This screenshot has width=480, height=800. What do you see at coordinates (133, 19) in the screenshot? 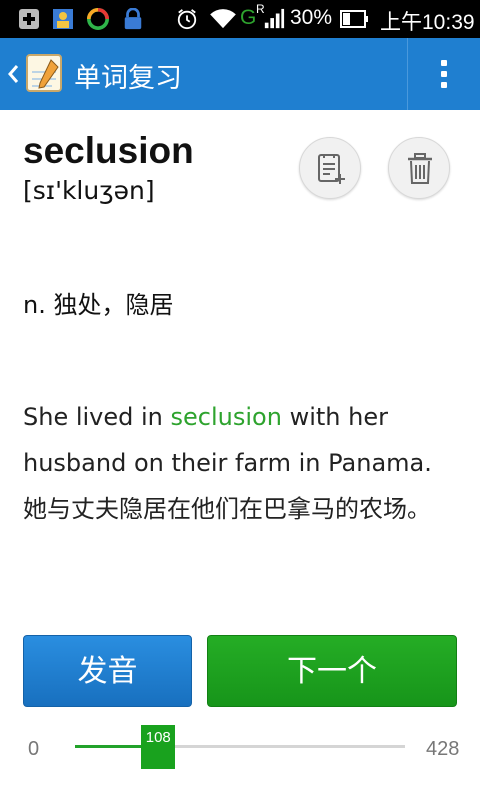
I see `lock-notification-icon` at bounding box center [133, 19].